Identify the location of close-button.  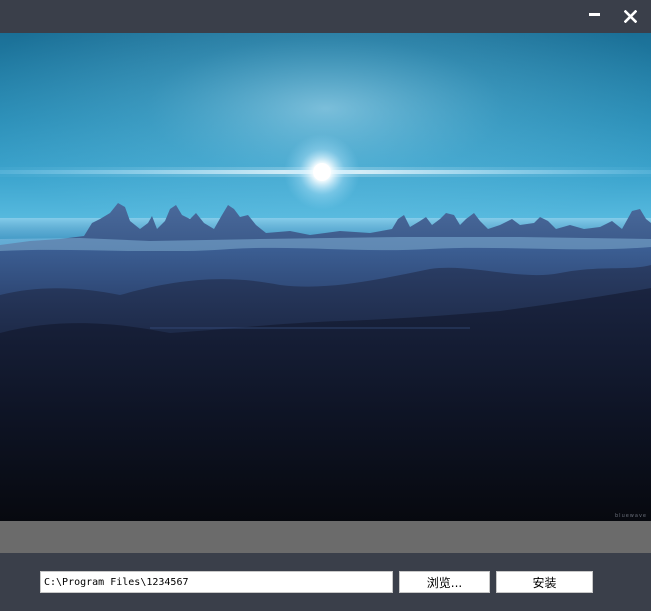
(630, 16).